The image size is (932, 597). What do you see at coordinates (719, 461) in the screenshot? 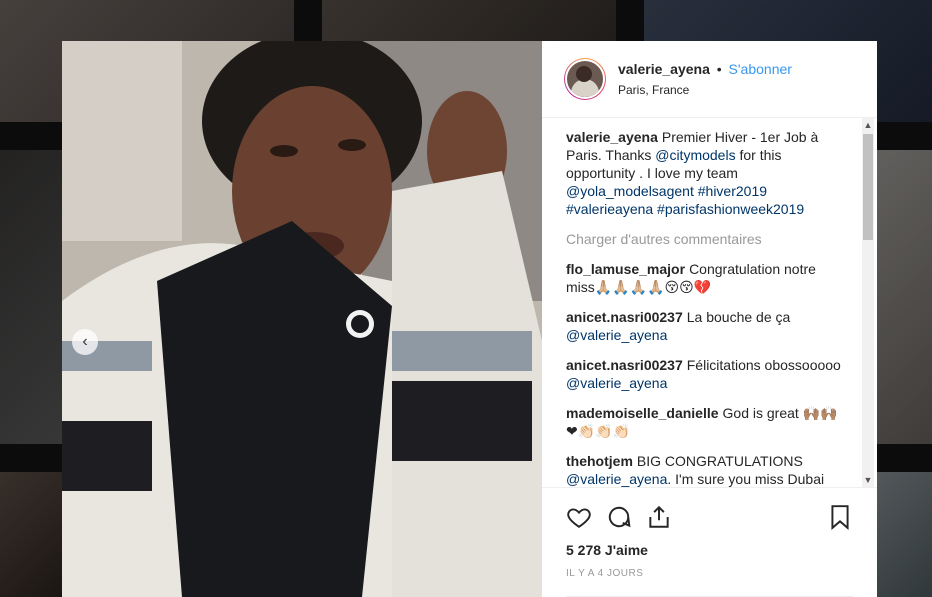
I see `comment-text: BIG CONGRATULATIONS` at bounding box center [719, 461].